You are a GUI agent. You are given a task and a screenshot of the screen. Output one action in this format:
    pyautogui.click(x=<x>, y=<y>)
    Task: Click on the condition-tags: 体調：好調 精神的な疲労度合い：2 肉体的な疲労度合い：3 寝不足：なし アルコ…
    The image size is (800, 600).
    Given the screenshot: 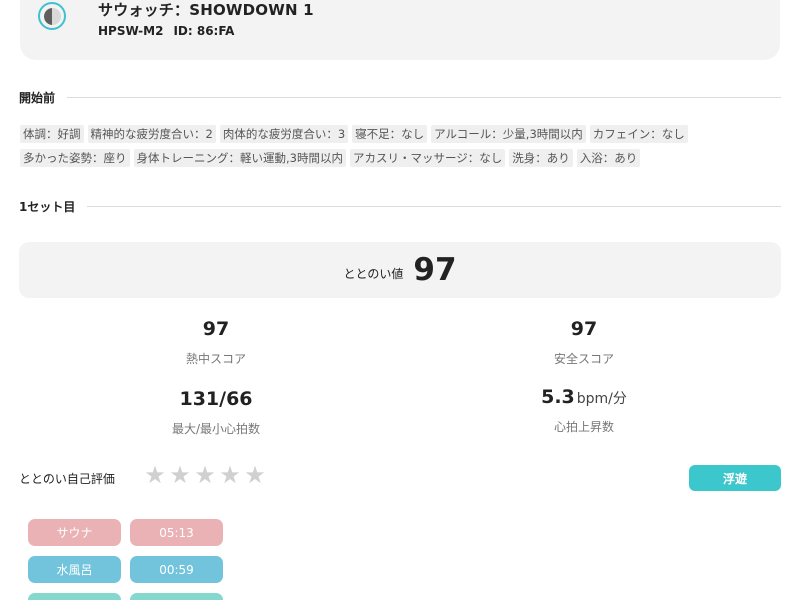 What is the action you would take?
    pyautogui.click(x=400, y=146)
    